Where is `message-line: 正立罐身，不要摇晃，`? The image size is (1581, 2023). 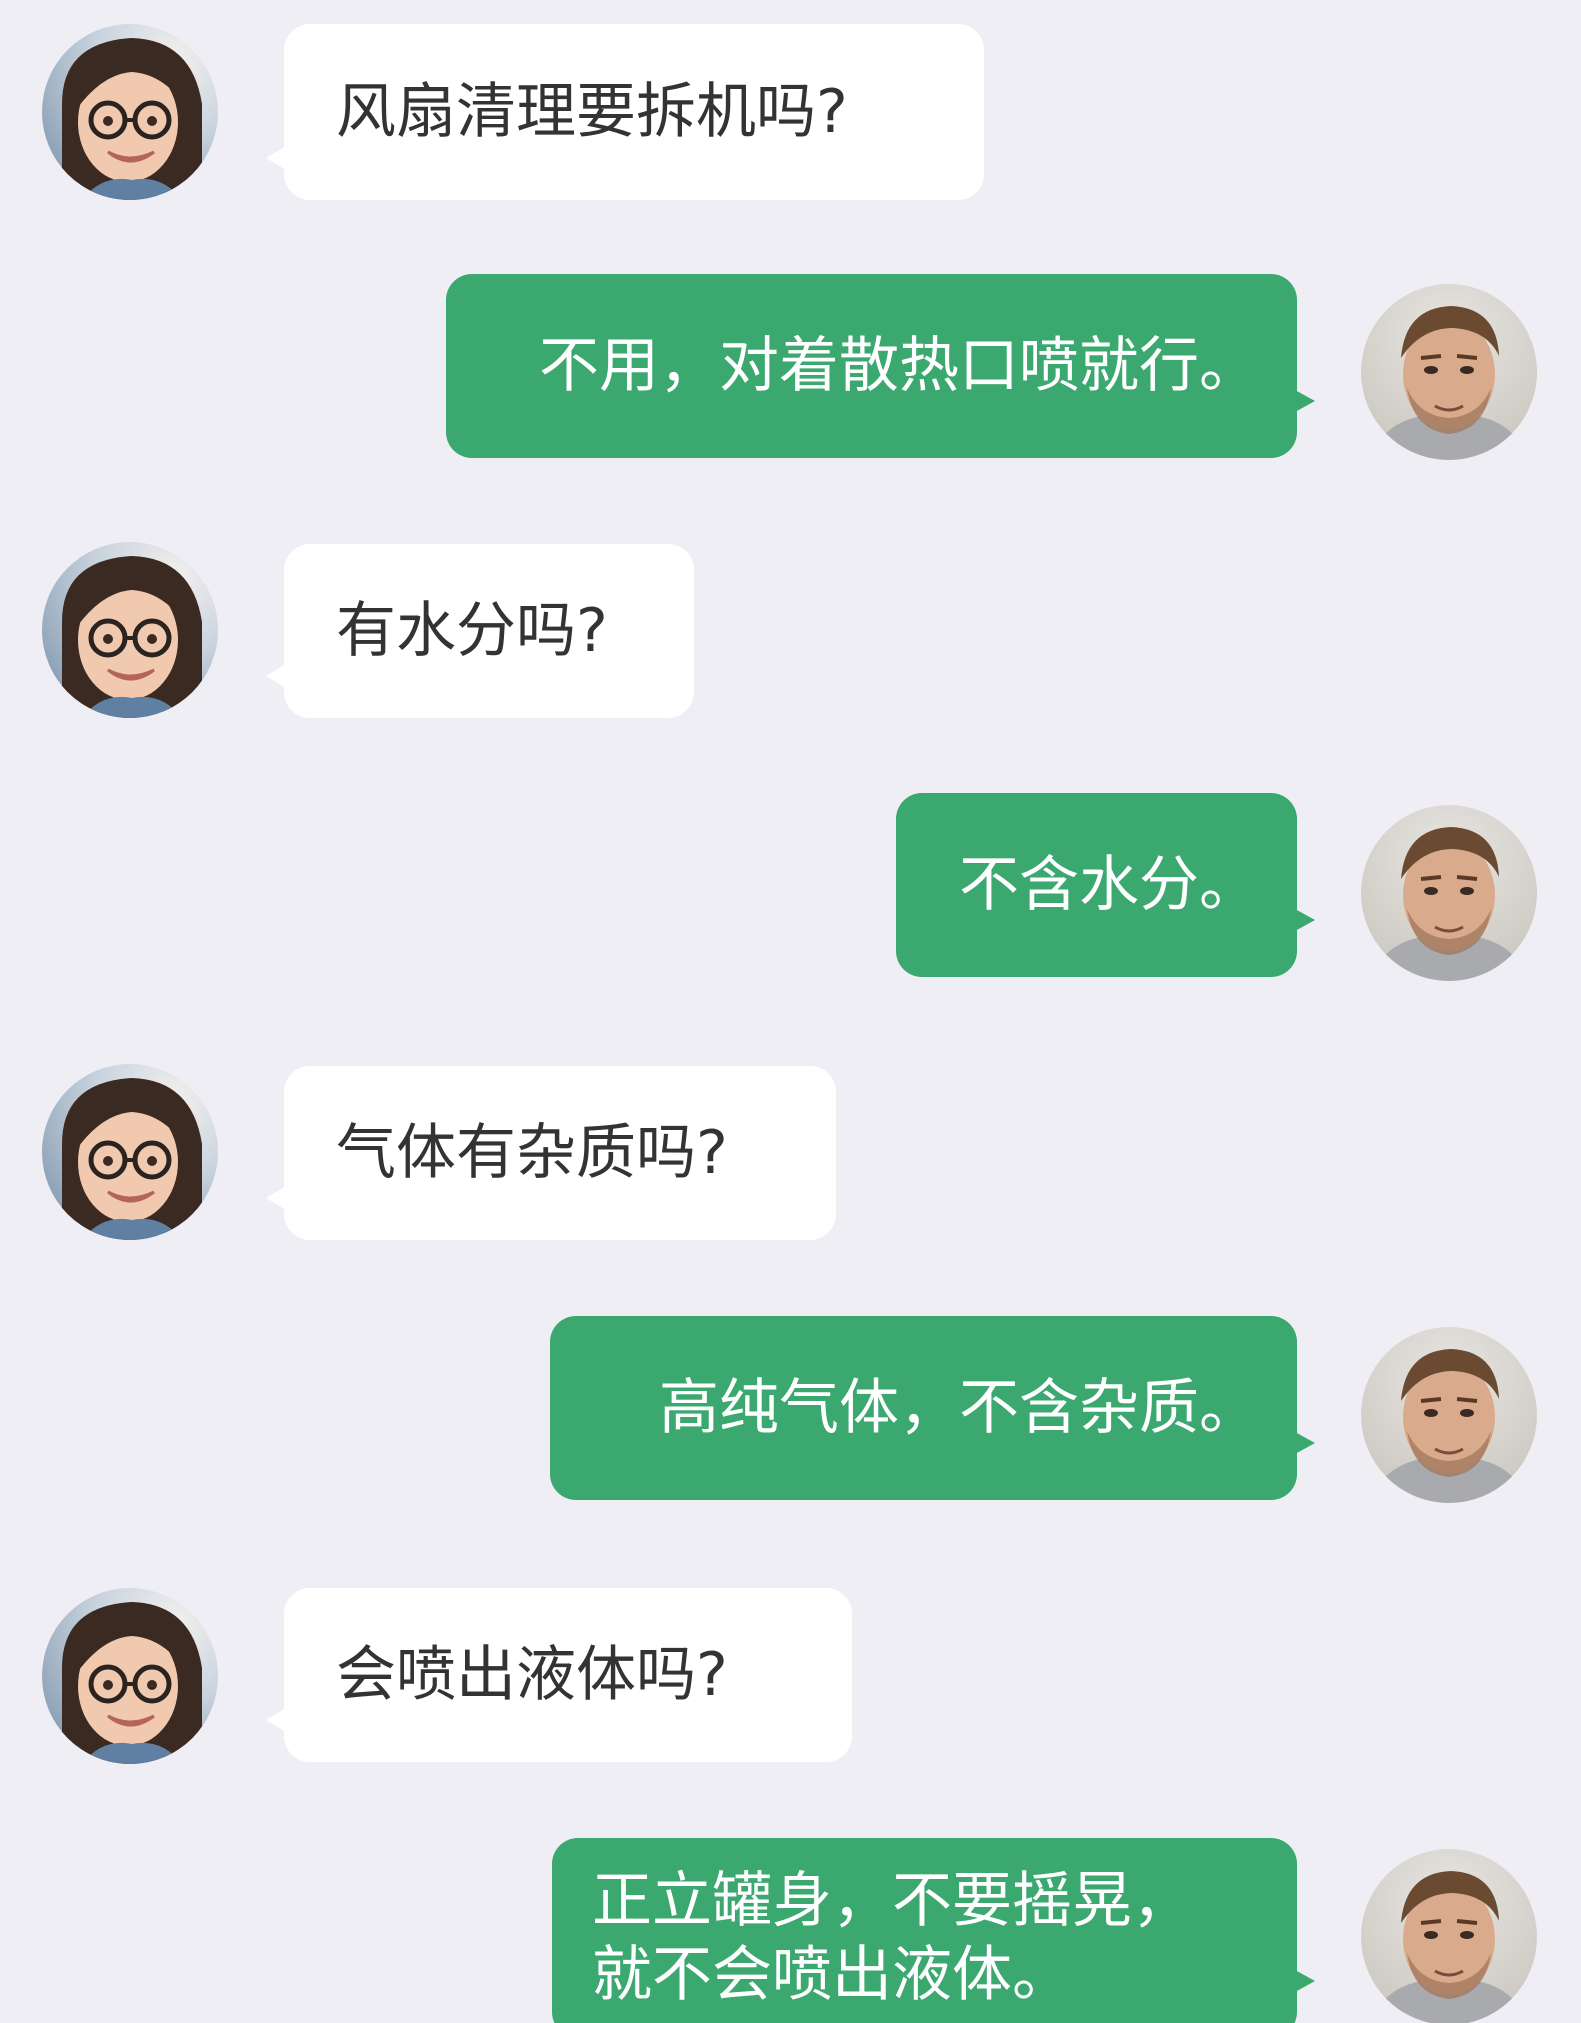
message-line: 正立罐身，不要摇晃， is located at coordinates (892, 1901).